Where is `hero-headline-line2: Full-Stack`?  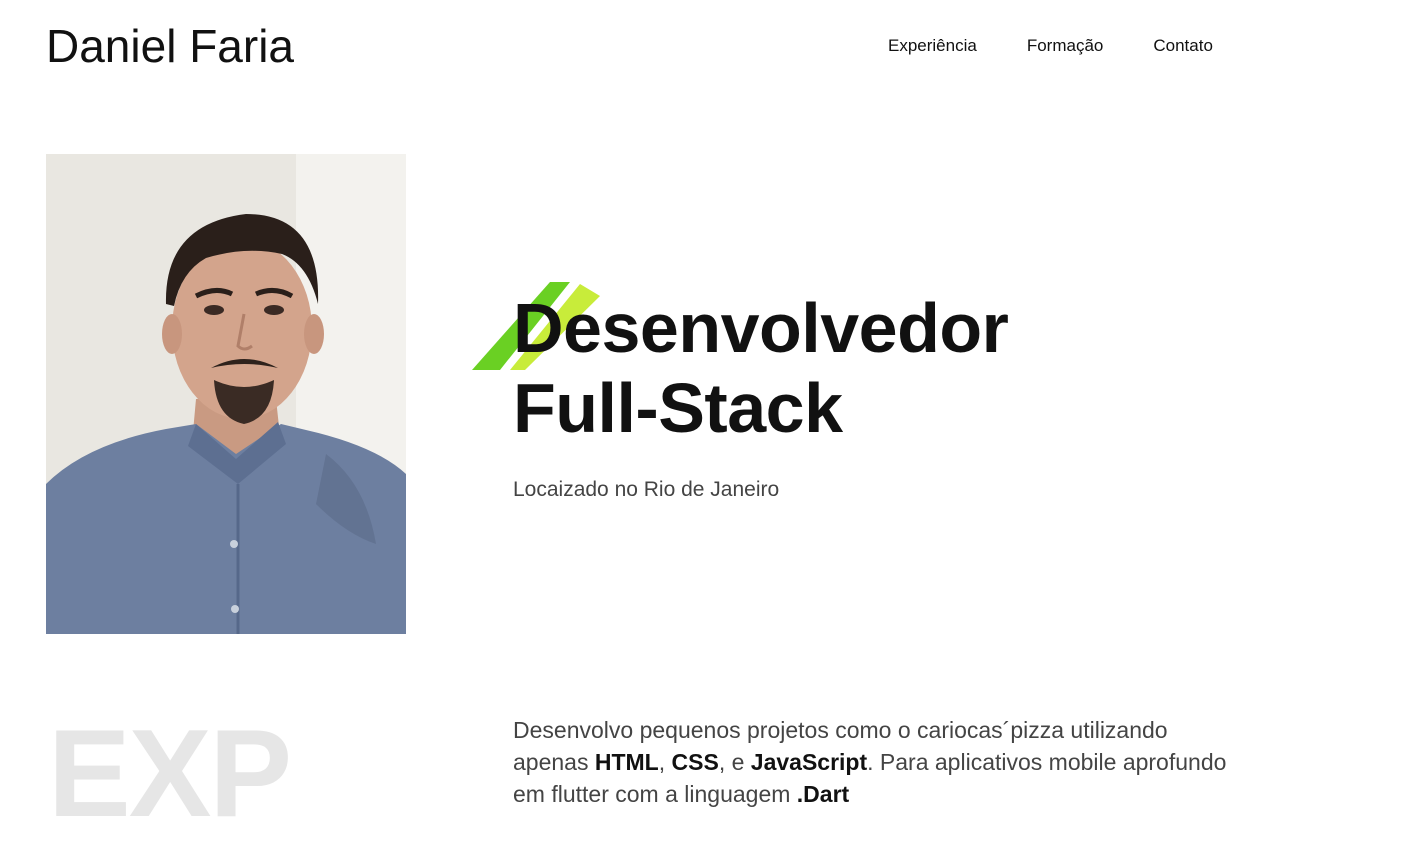 hero-headline-line2: Full-Stack is located at coordinates (678, 408).